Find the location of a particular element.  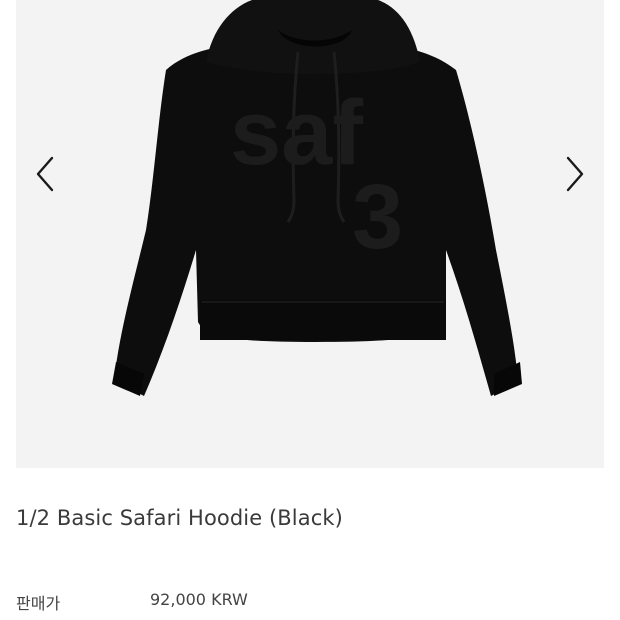

product-title: 1/2 Basic Safari Hoodie (Black) is located at coordinates (179, 518).